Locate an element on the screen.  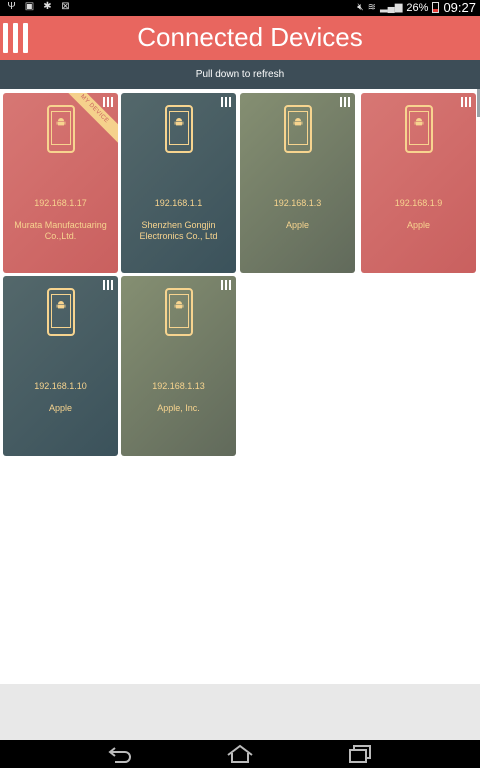
device-card: 192.168.1.10 Apple is located at coordinates (60, 366).